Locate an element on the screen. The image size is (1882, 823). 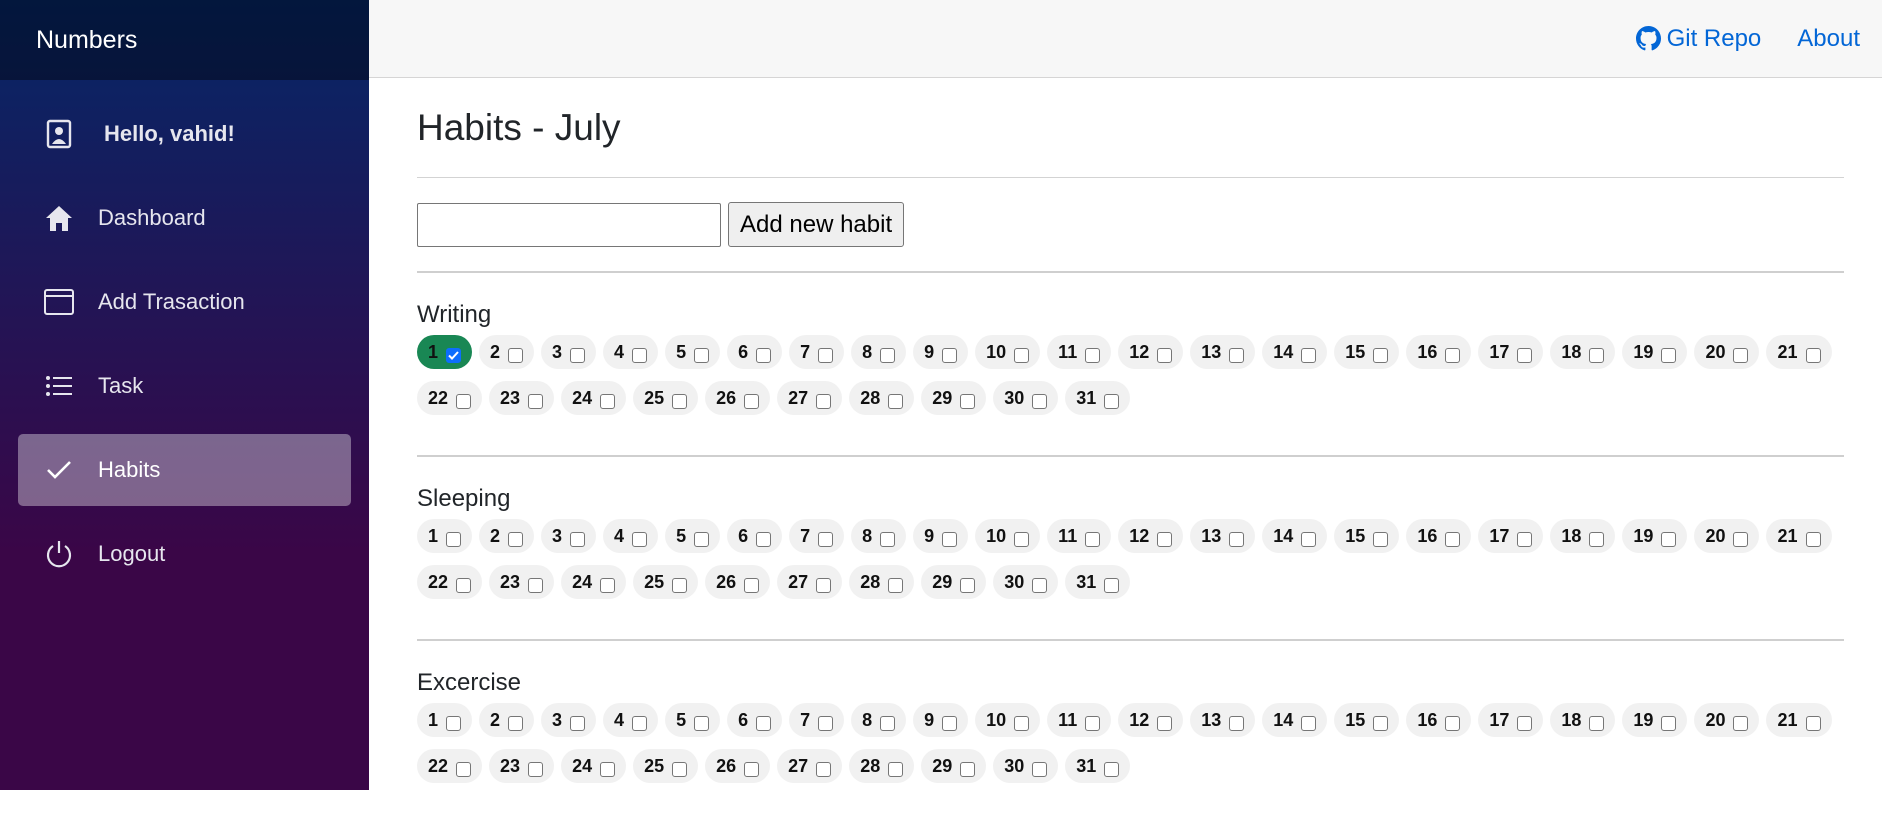
sidebar-item-dashboard: Dashboard is located at coordinates (184, 218).